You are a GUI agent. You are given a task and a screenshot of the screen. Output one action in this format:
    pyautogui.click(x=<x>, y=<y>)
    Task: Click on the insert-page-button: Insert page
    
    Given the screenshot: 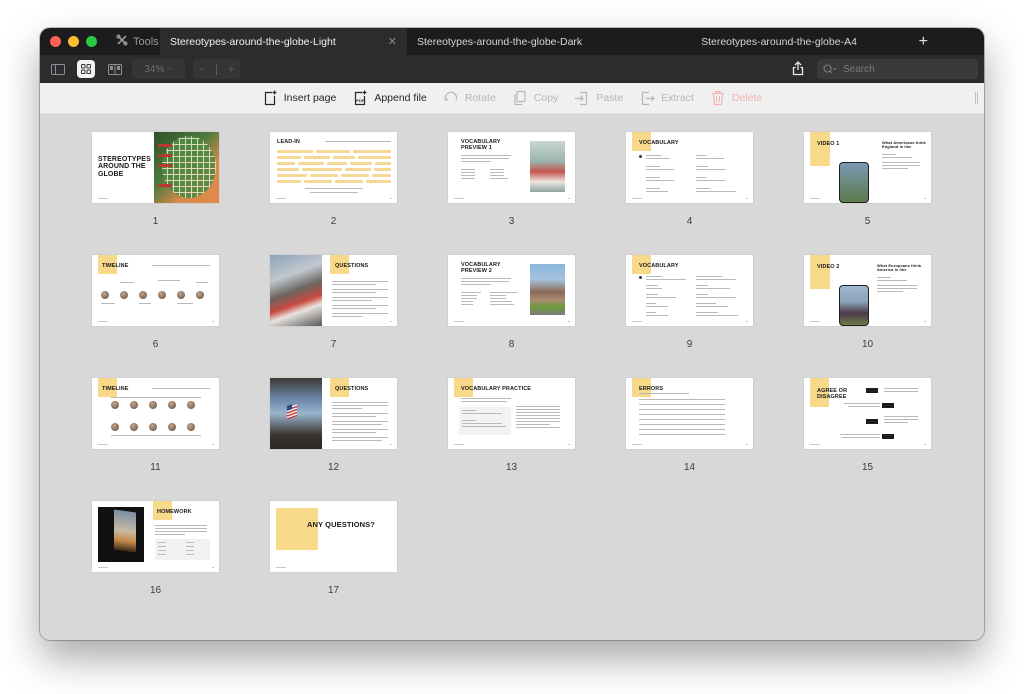 What is the action you would take?
    pyautogui.click(x=299, y=98)
    